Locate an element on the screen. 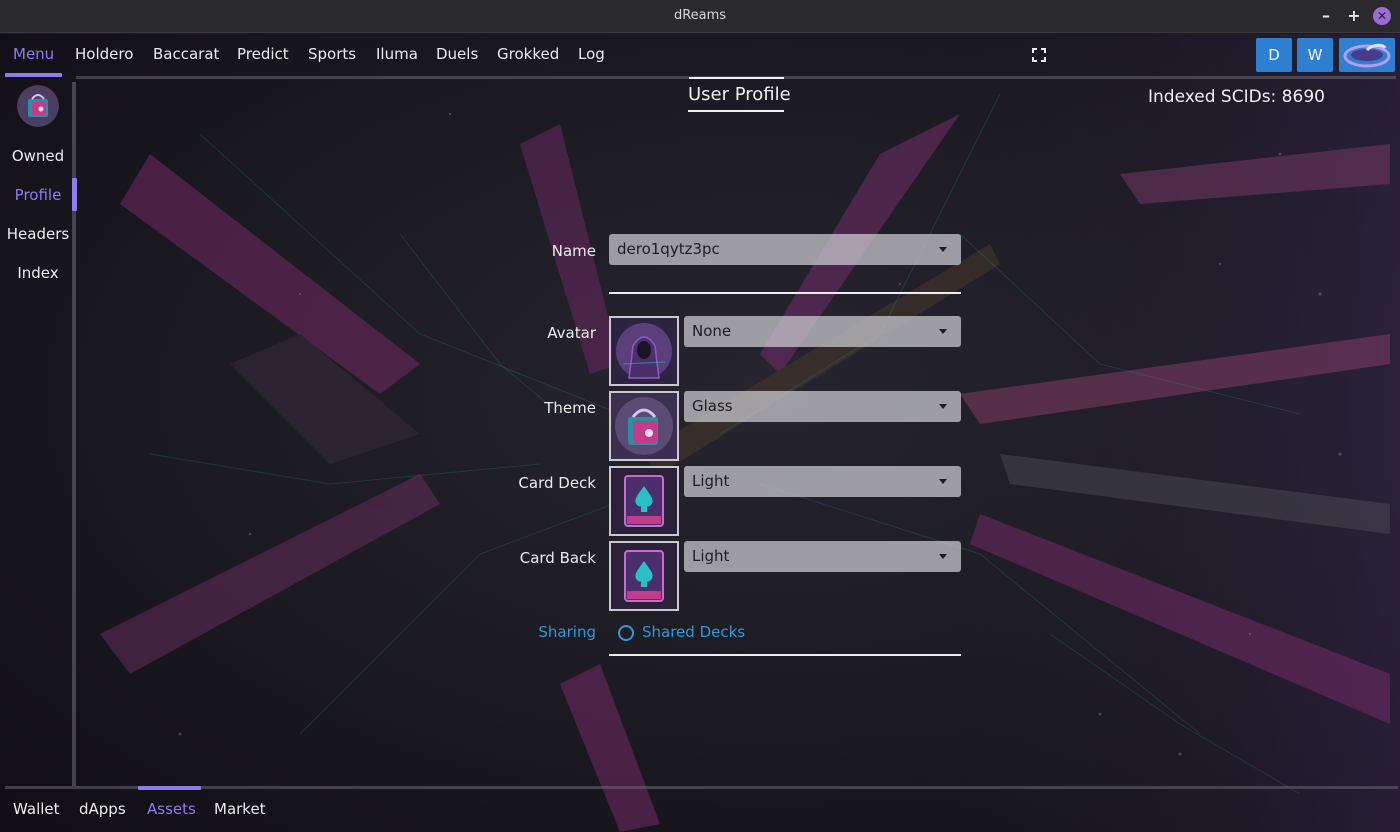  card-back-select: Light is located at coordinates (822, 556).